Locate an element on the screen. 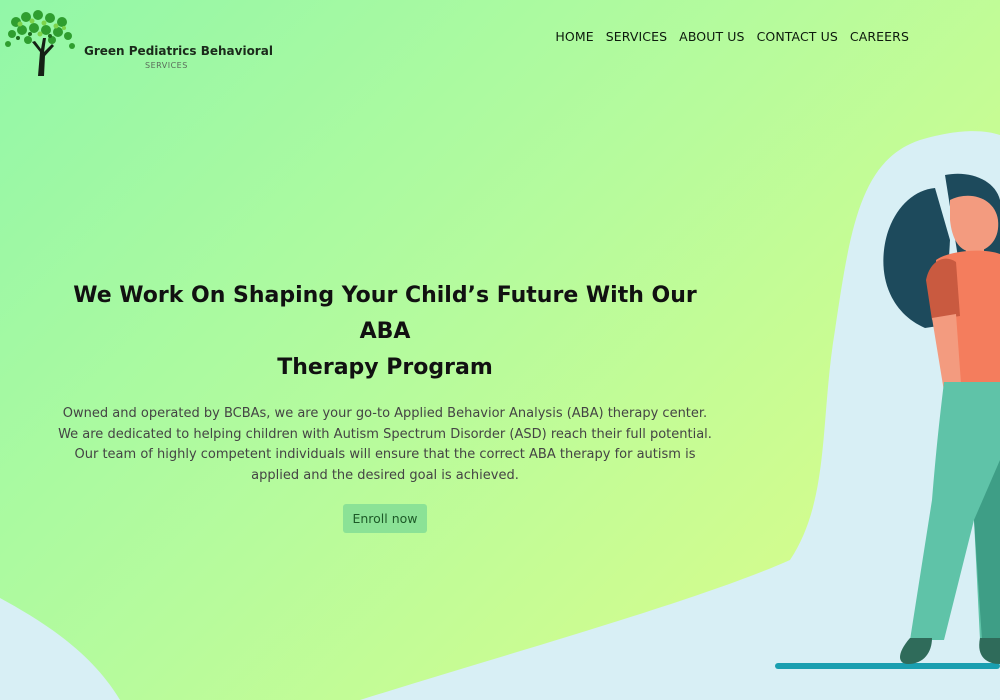 The image size is (1000, 700). nav-careers: CAREERS is located at coordinates (879, 36).